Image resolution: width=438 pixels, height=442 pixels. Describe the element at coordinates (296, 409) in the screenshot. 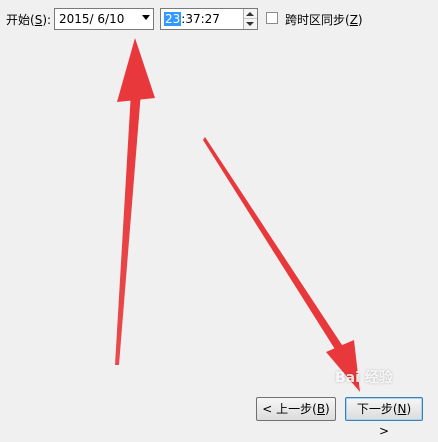

I see `back-button: < 上一步(B)` at that location.